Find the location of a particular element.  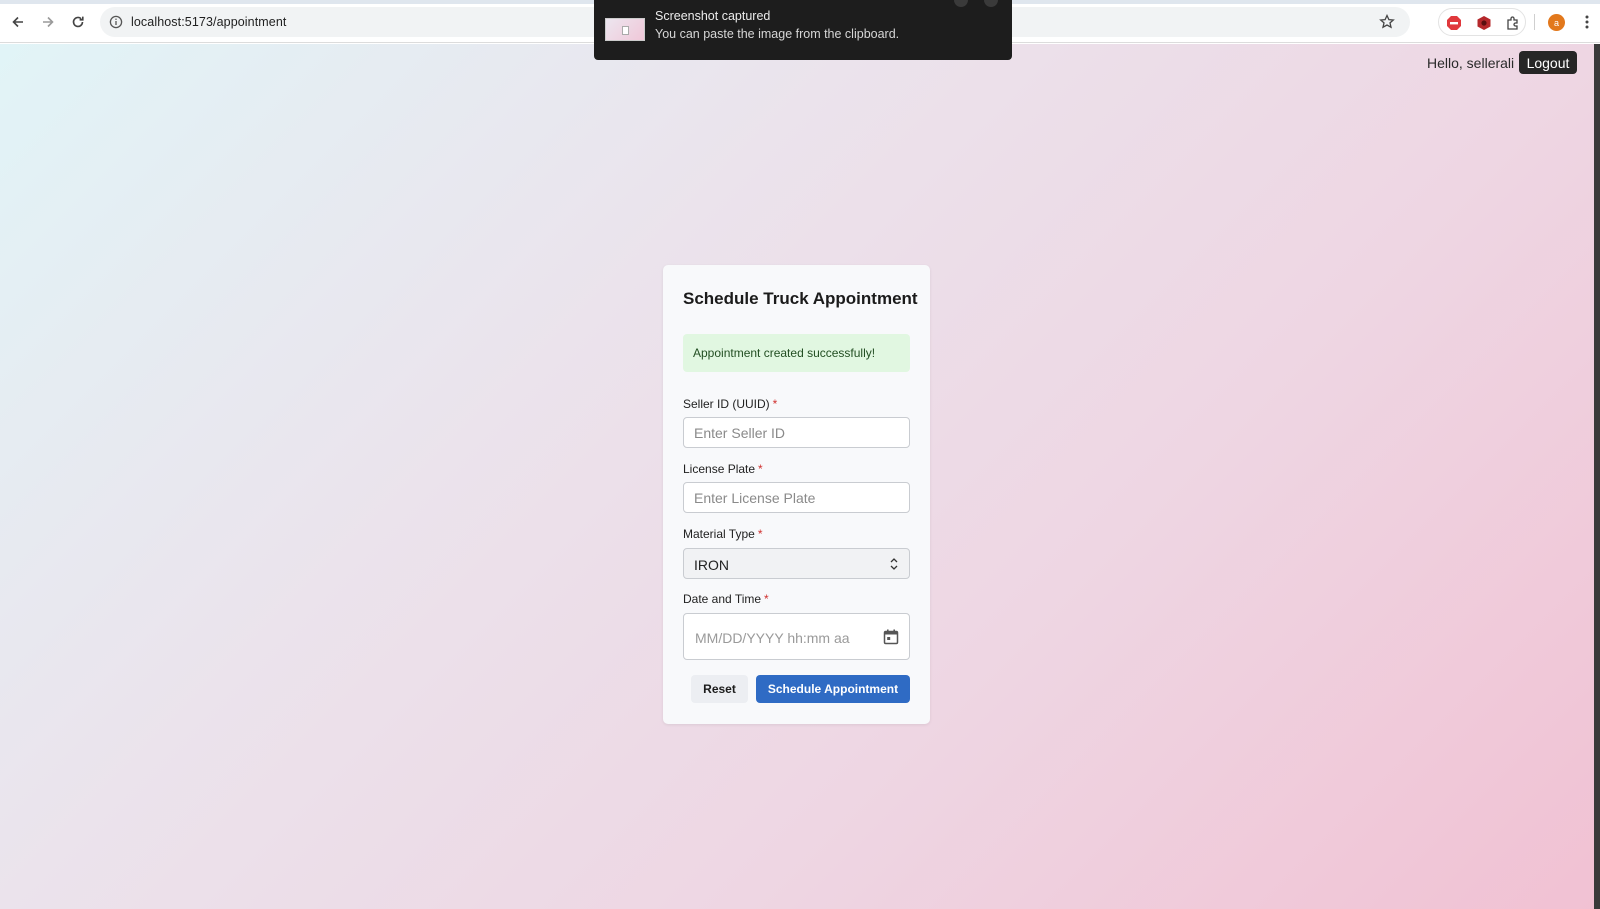

toolbar-separator is located at coordinates (1534, 22).